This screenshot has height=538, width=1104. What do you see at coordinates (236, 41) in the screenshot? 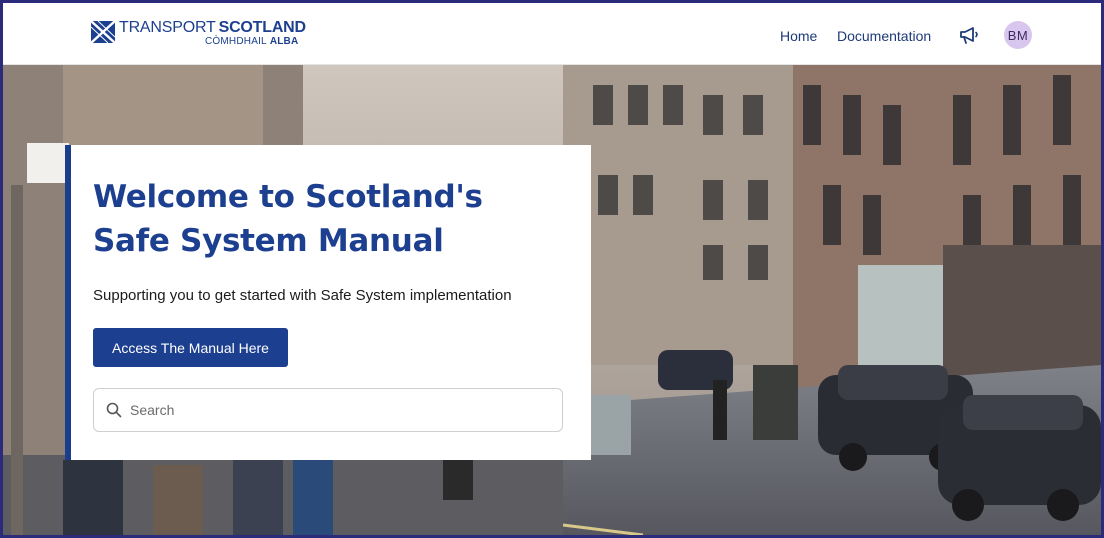
I see `logo-word-comhdhail: CÒMHDHAIL` at bounding box center [236, 41].